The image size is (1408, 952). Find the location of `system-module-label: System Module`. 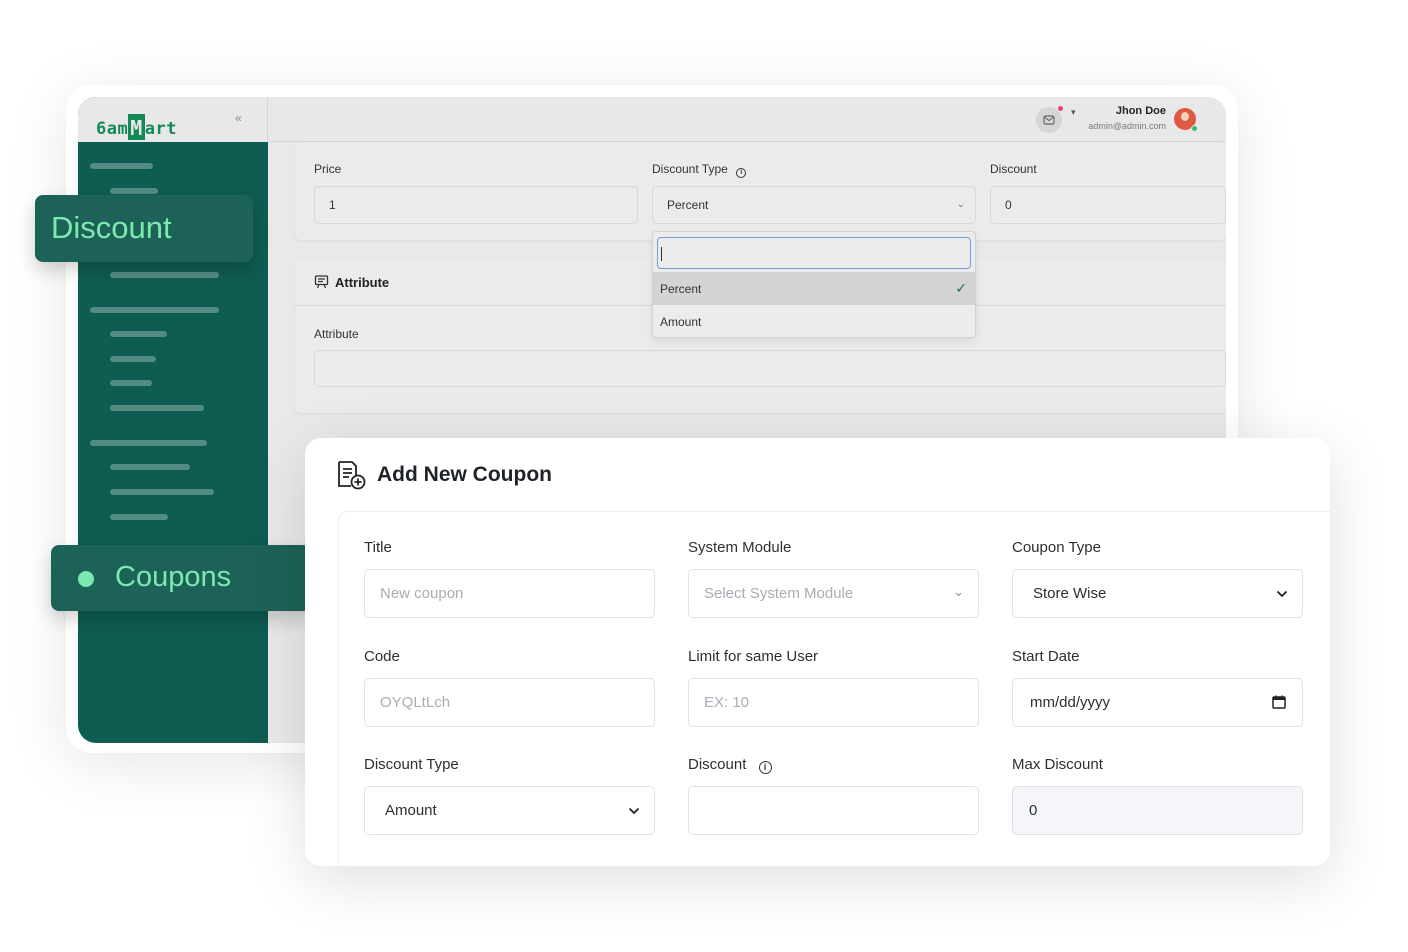

system-module-label: System Module is located at coordinates (740, 547).